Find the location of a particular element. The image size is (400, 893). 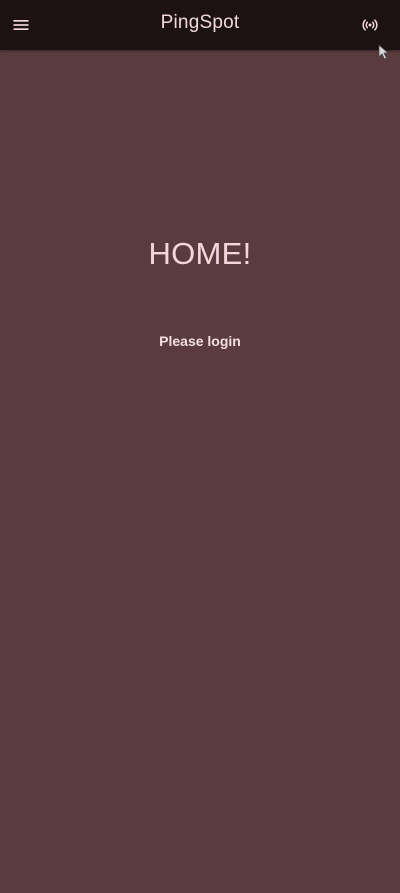

ping-button is located at coordinates (370, 25).